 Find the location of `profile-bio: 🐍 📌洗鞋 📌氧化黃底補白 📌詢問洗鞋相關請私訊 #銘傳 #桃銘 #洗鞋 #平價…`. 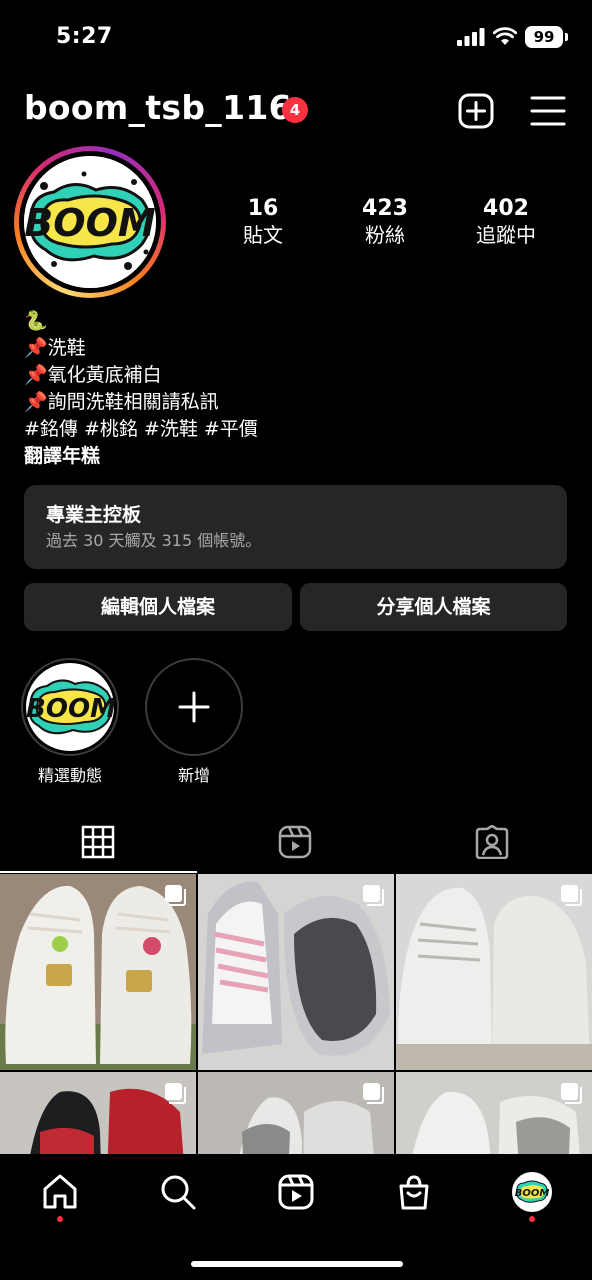

profile-bio: 🐍 📌洗鞋 📌氧化黃底補白 📌詢問洗鞋相關請私訊 #銘傳 #桃銘 #洗鞋 #平價… is located at coordinates (294, 389).